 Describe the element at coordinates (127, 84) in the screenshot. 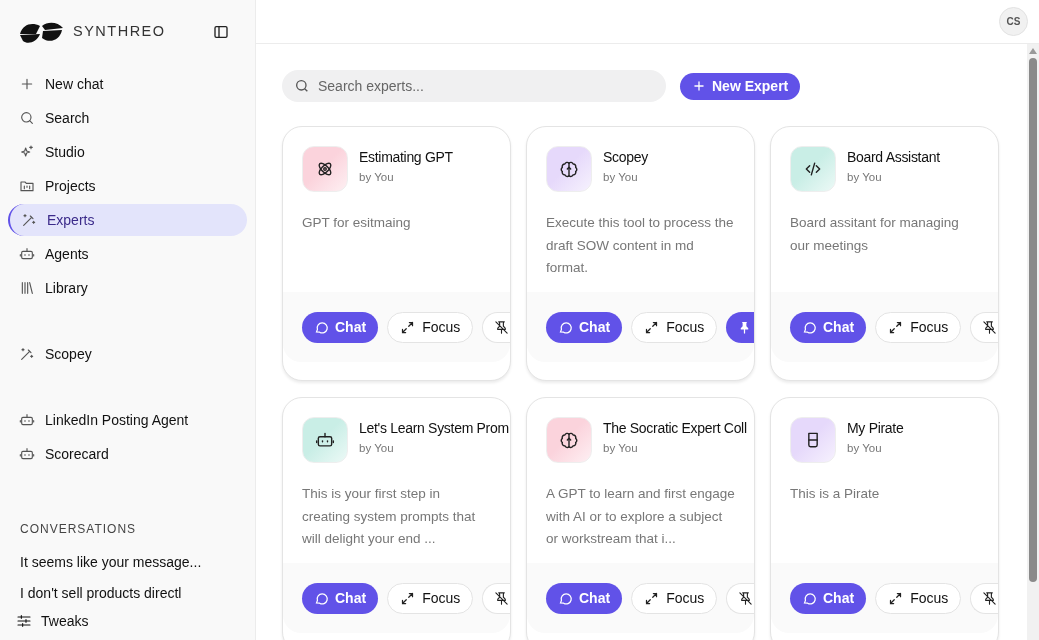

I see `sidebar-item: New chat` at that location.